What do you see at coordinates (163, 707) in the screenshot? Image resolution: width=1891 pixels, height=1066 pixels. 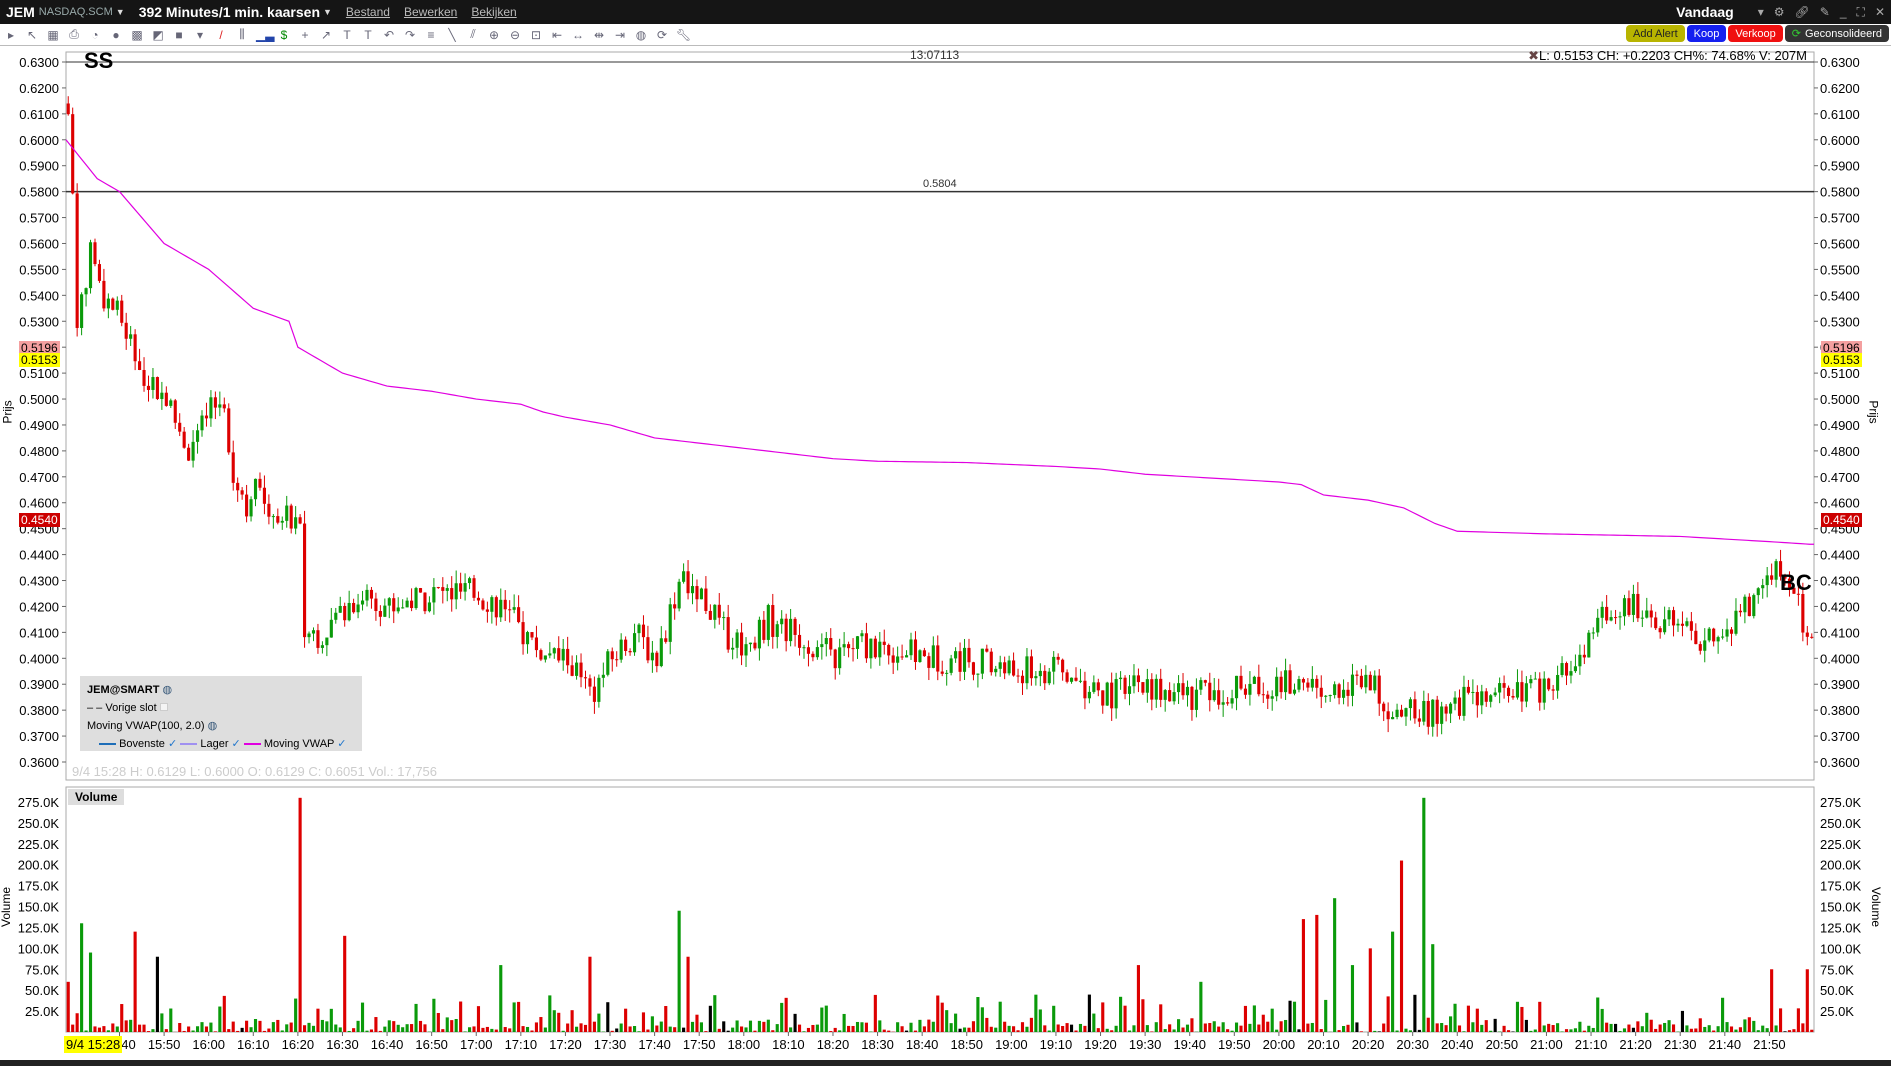 I see `prev-close-checkbox` at bounding box center [163, 707].